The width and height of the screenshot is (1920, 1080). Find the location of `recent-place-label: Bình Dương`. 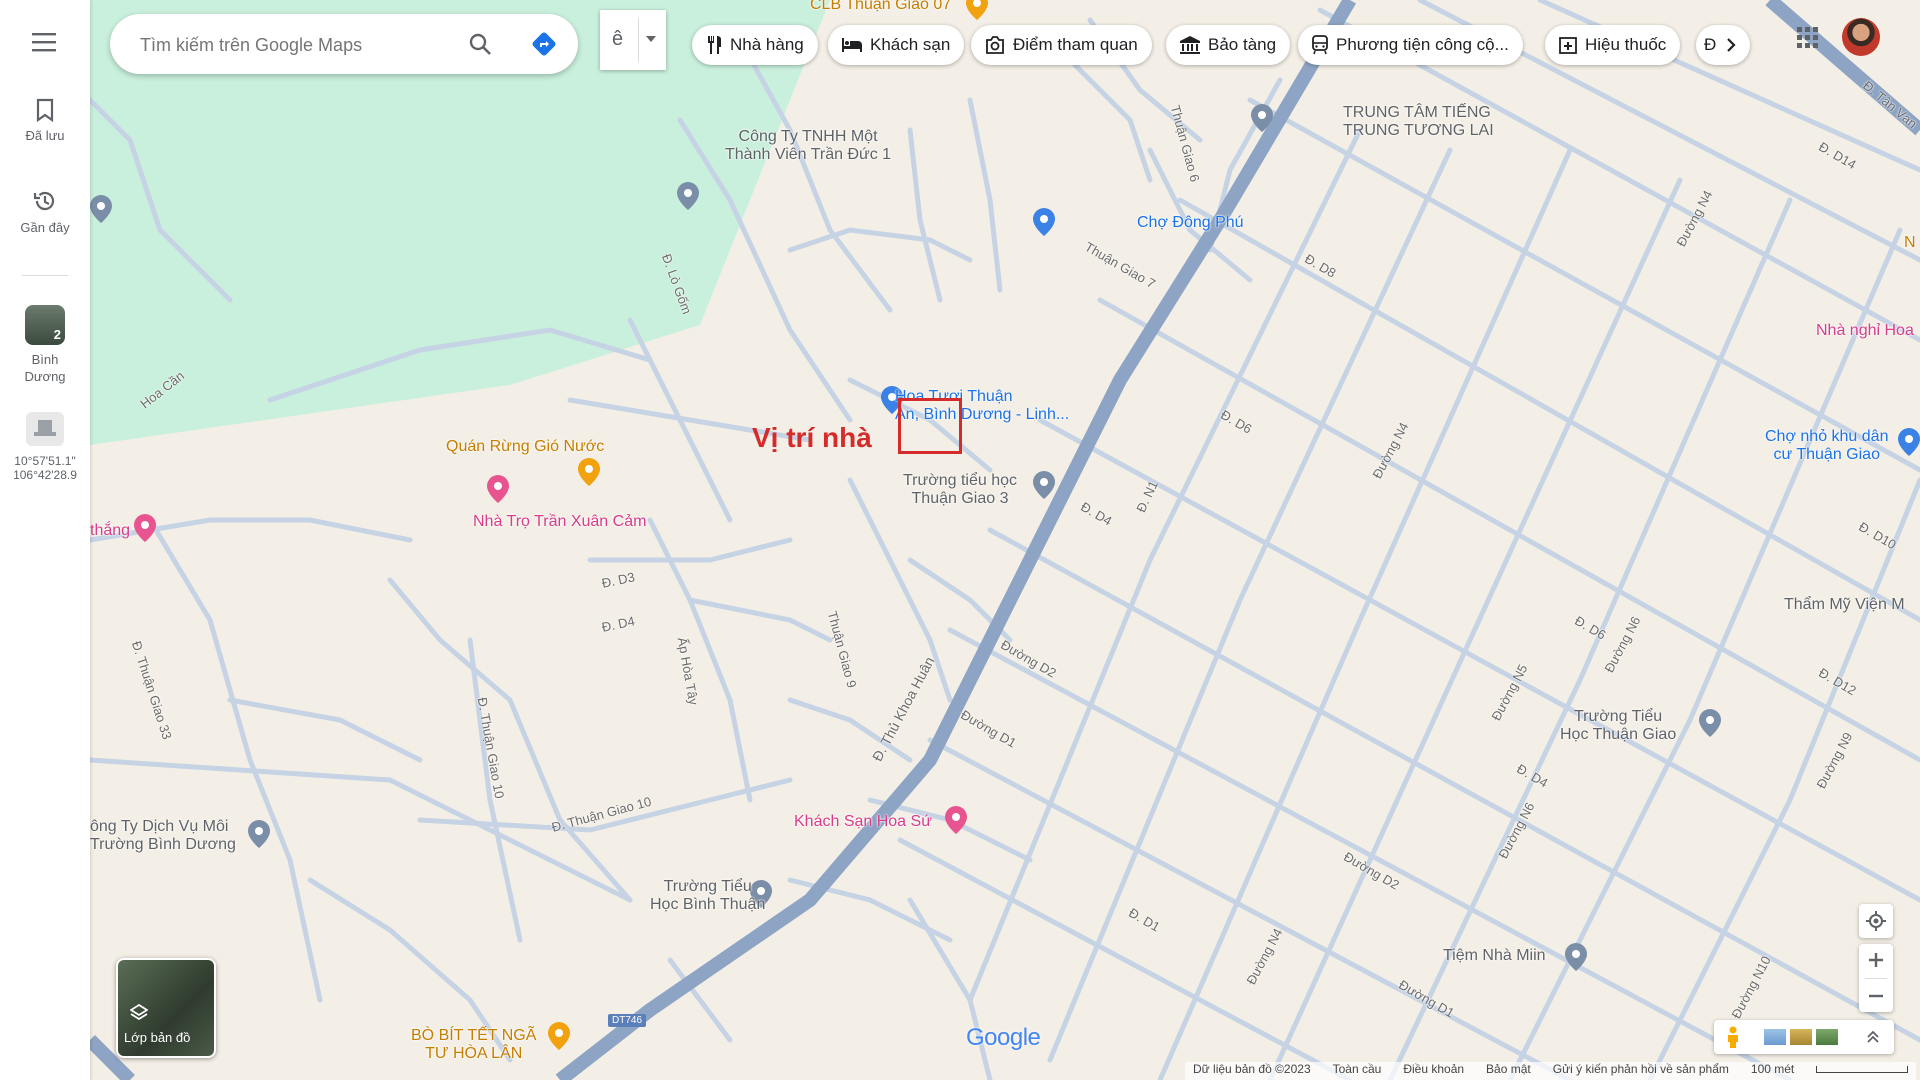

recent-place-label: Bình Dương is located at coordinates (45, 368).